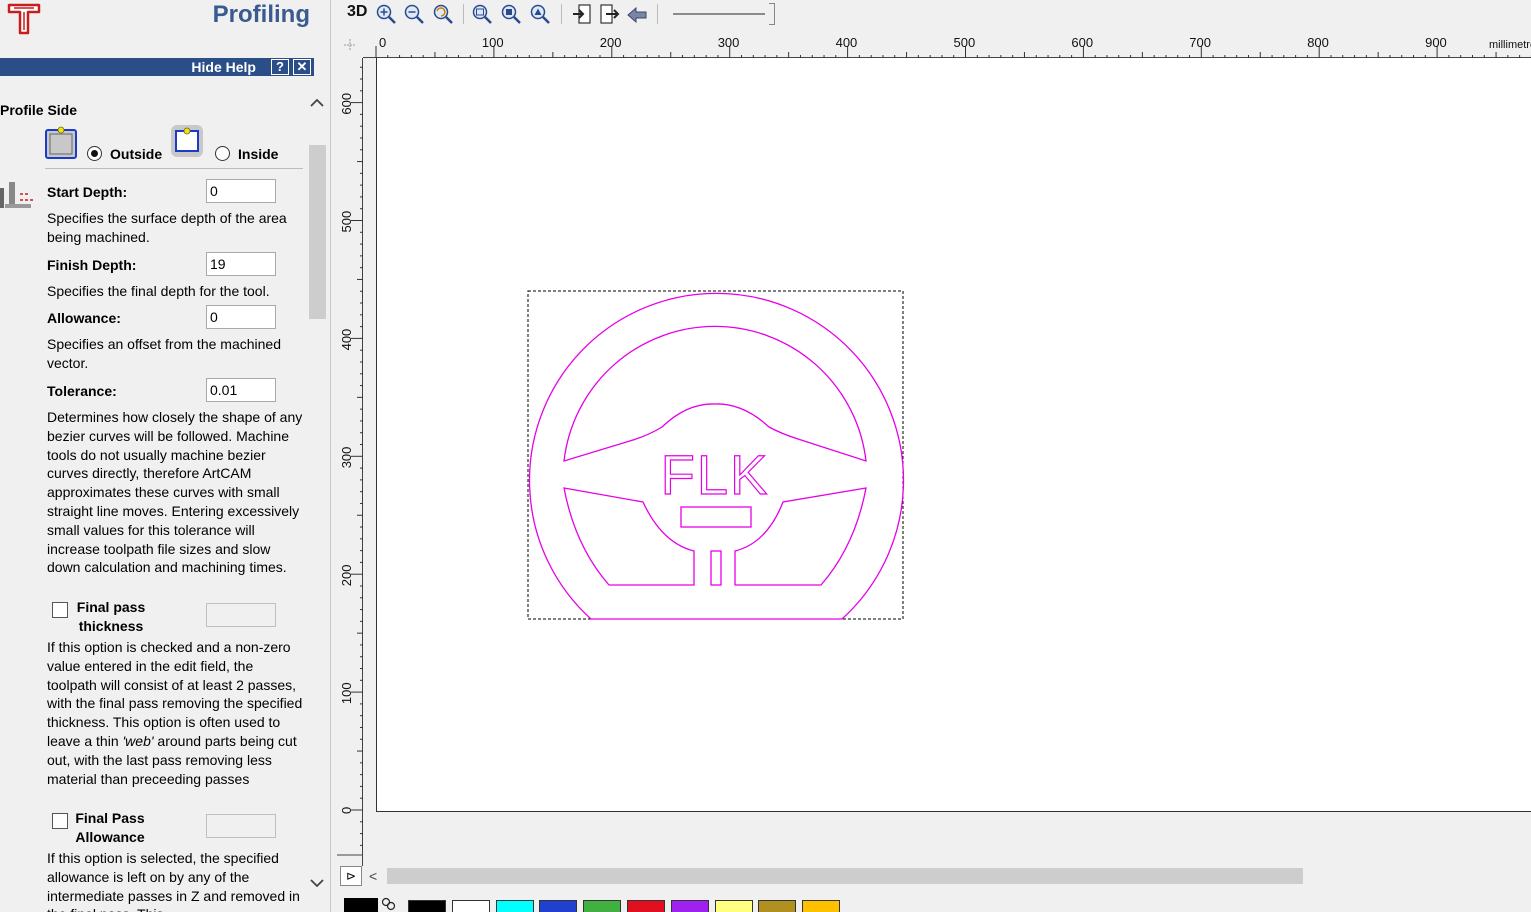  Describe the element at coordinates (845, 876) in the screenshot. I see `horizontal-scrollbar-thumb` at that location.